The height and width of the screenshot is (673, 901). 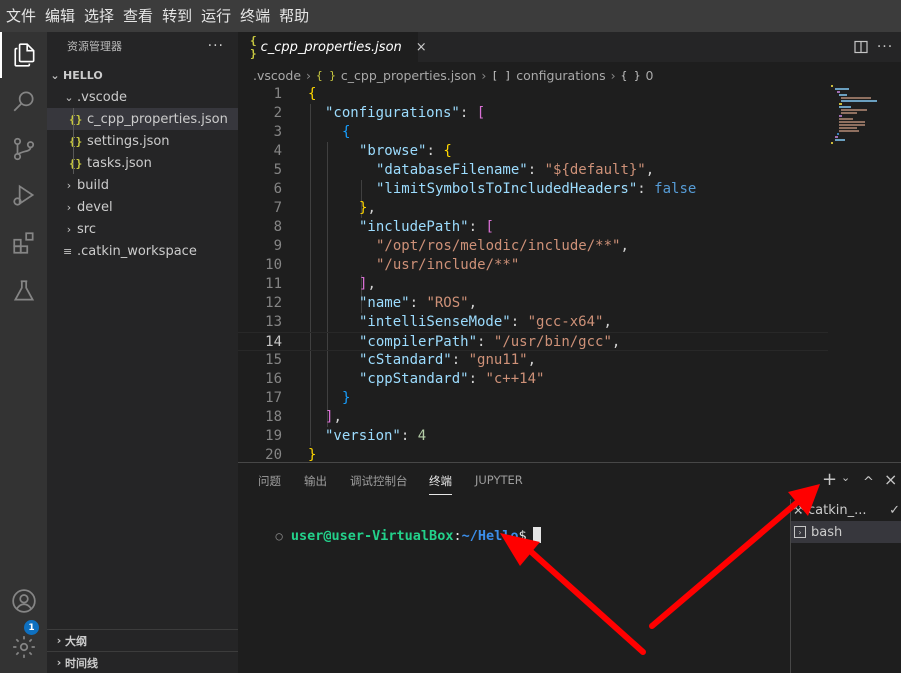 What do you see at coordinates (533, 417) in the screenshot?
I see `code-line: 18],` at bounding box center [533, 417].